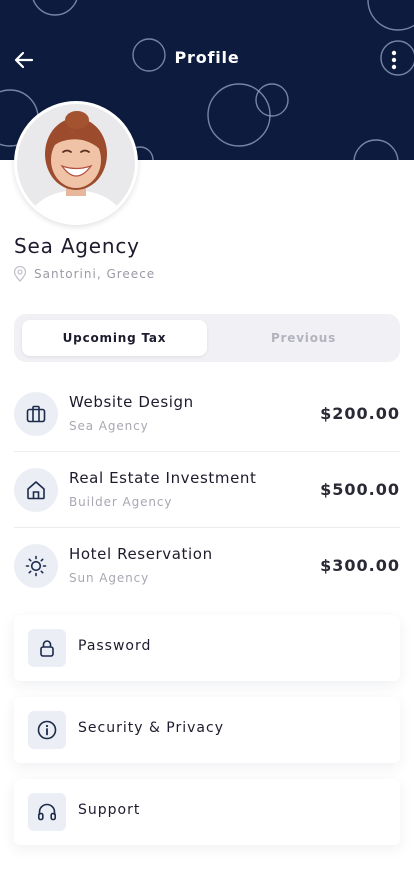 The width and height of the screenshot is (414, 896). I want to click on tax-subtitle: Builder Agency, so click(121, 502).